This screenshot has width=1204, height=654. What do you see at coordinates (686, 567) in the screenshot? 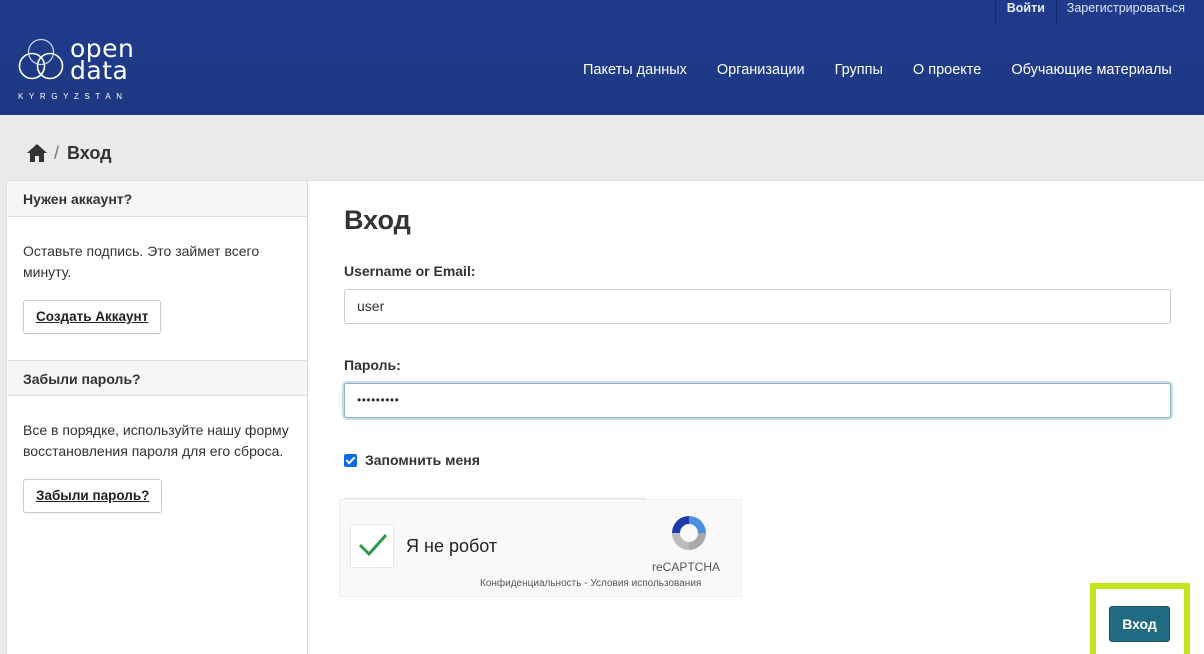
I see `recaptcha-brand: reCAPTCHA` at bounding box center [686, 567].